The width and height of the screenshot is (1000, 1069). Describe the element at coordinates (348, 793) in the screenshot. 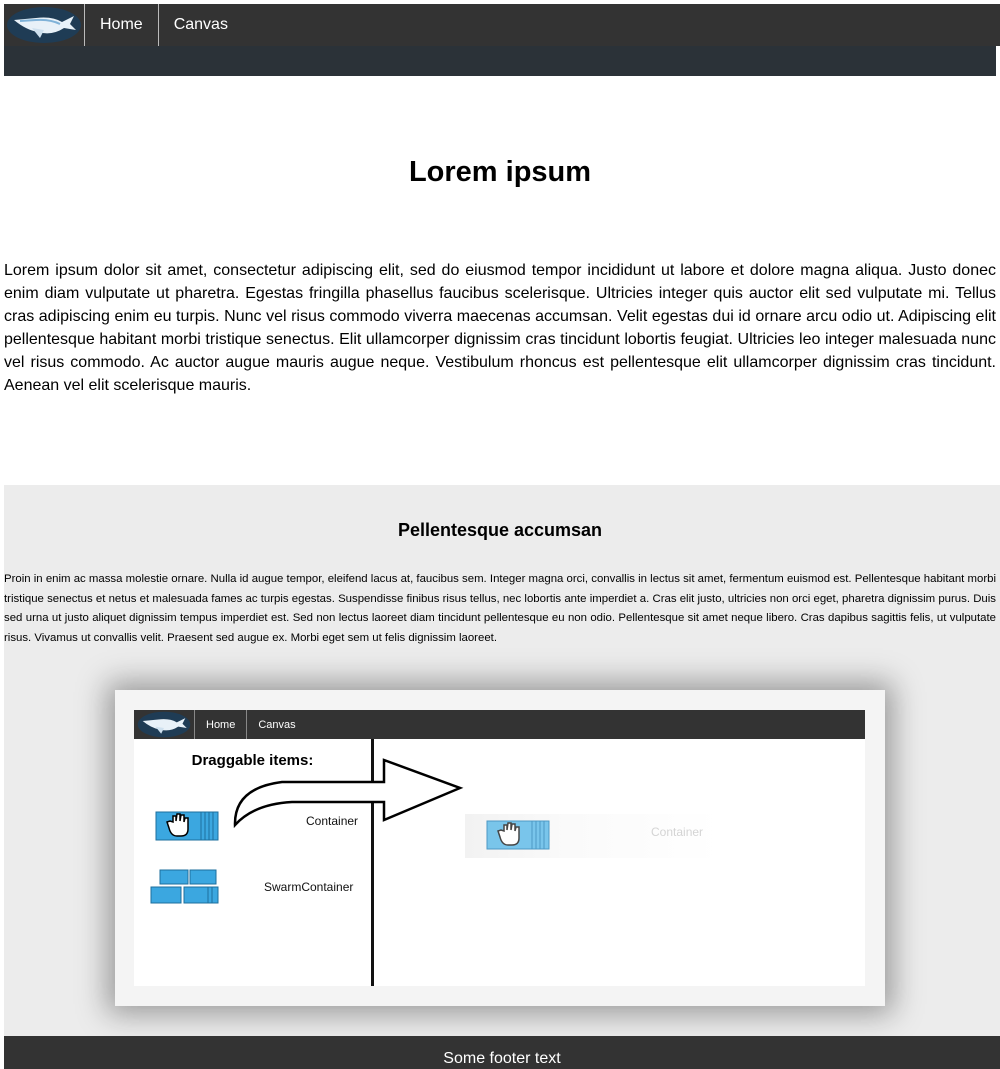

I see `drag-arrow-icon` at that location.